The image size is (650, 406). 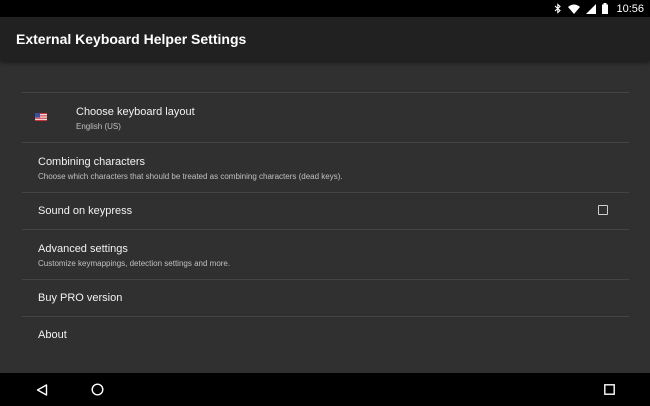 I want to click on back-button, so click(x=42, y=389).